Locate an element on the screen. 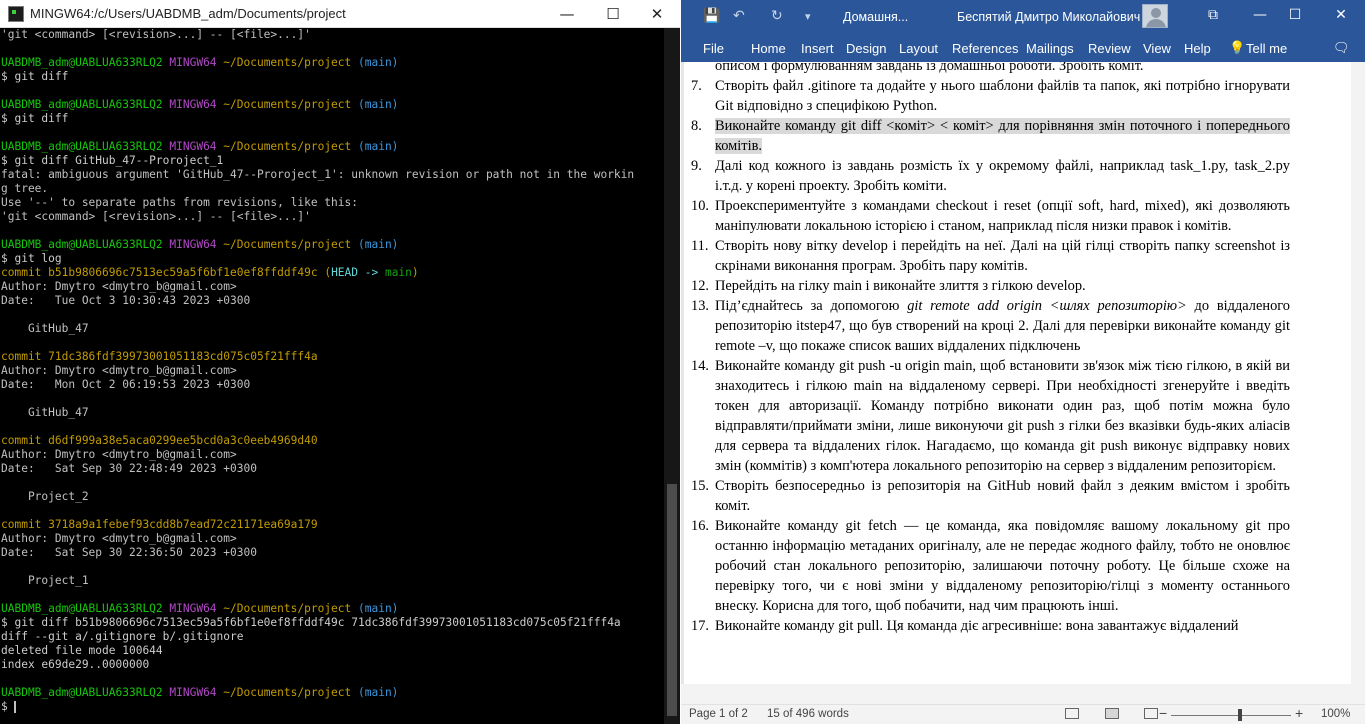 This screenshot has width=1365, height=724. list-number: 14. is located at coordinates (700, 366).